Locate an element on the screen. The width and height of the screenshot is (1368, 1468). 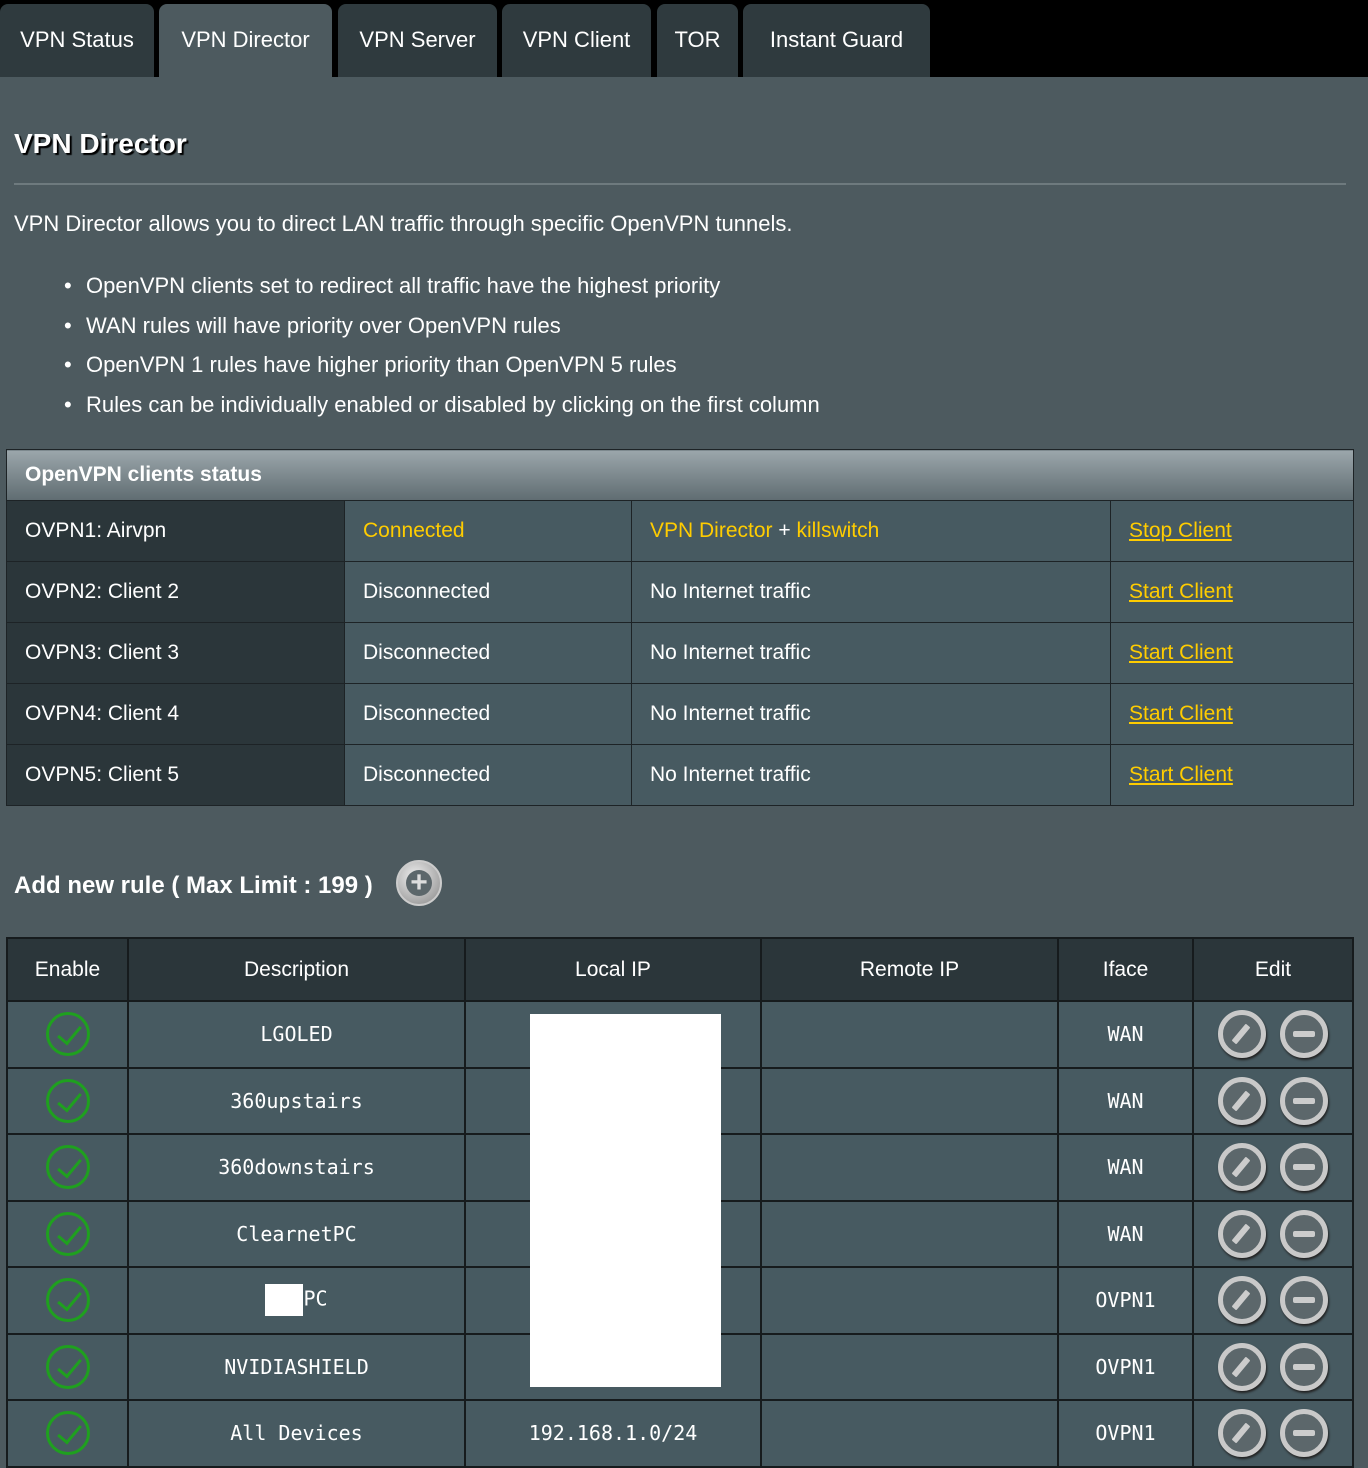
client-name: OVPN4: Client 4 is located at coordinates (175, 714).